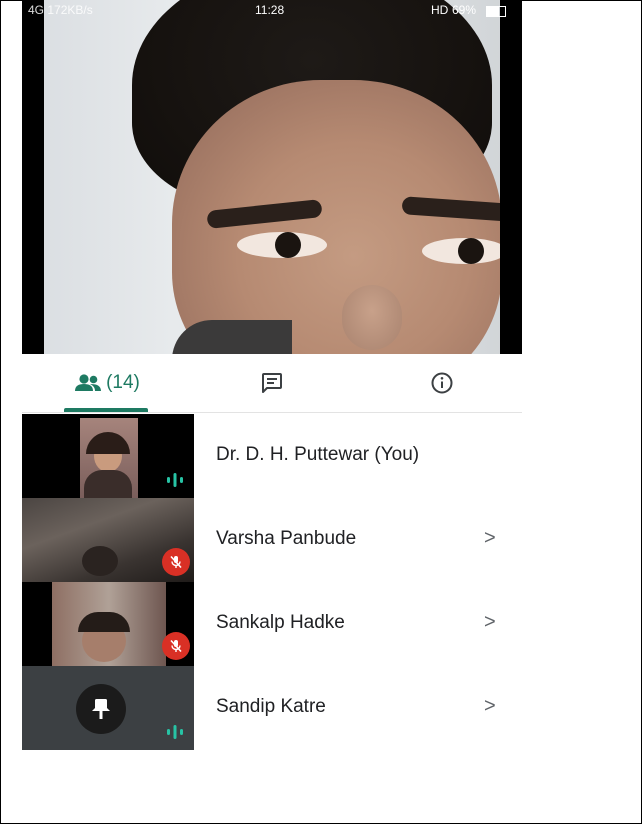 The width and height of the screenshot is (642, 824). What do you see at coordinates (496, 11) in the screenshot?
I see `battery-icon` at bounding box center [496, 11].